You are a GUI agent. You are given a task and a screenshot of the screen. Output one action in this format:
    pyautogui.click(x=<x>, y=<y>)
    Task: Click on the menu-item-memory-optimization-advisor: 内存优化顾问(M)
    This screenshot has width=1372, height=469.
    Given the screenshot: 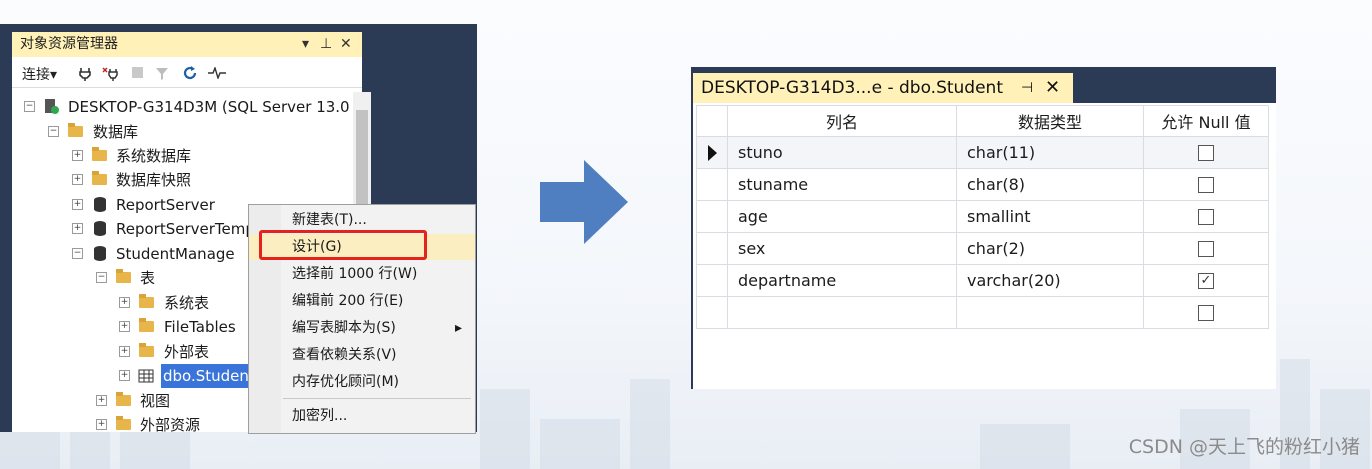 What is the action you would take?
    pyautogui.click(x=362, y=382)
    